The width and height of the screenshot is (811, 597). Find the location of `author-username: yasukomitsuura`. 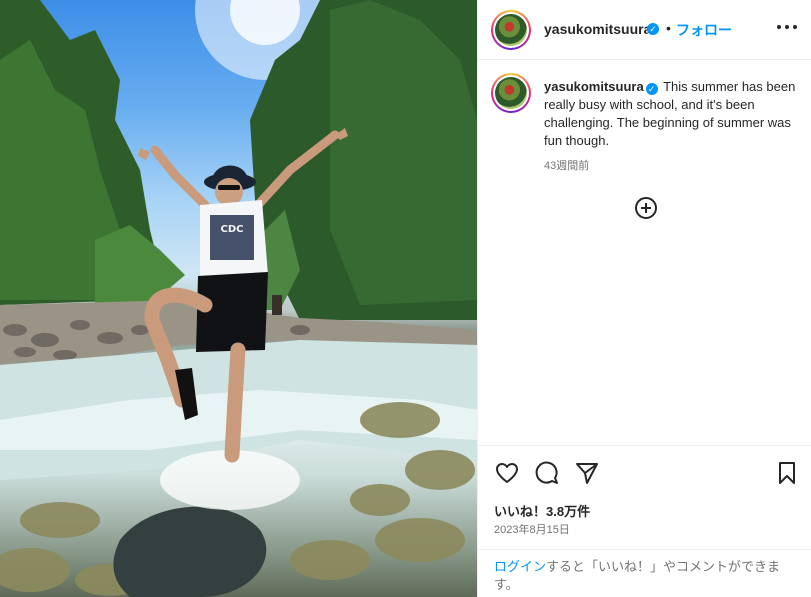

author-username: yasukomitsuura is located at coordinates (597, 29).